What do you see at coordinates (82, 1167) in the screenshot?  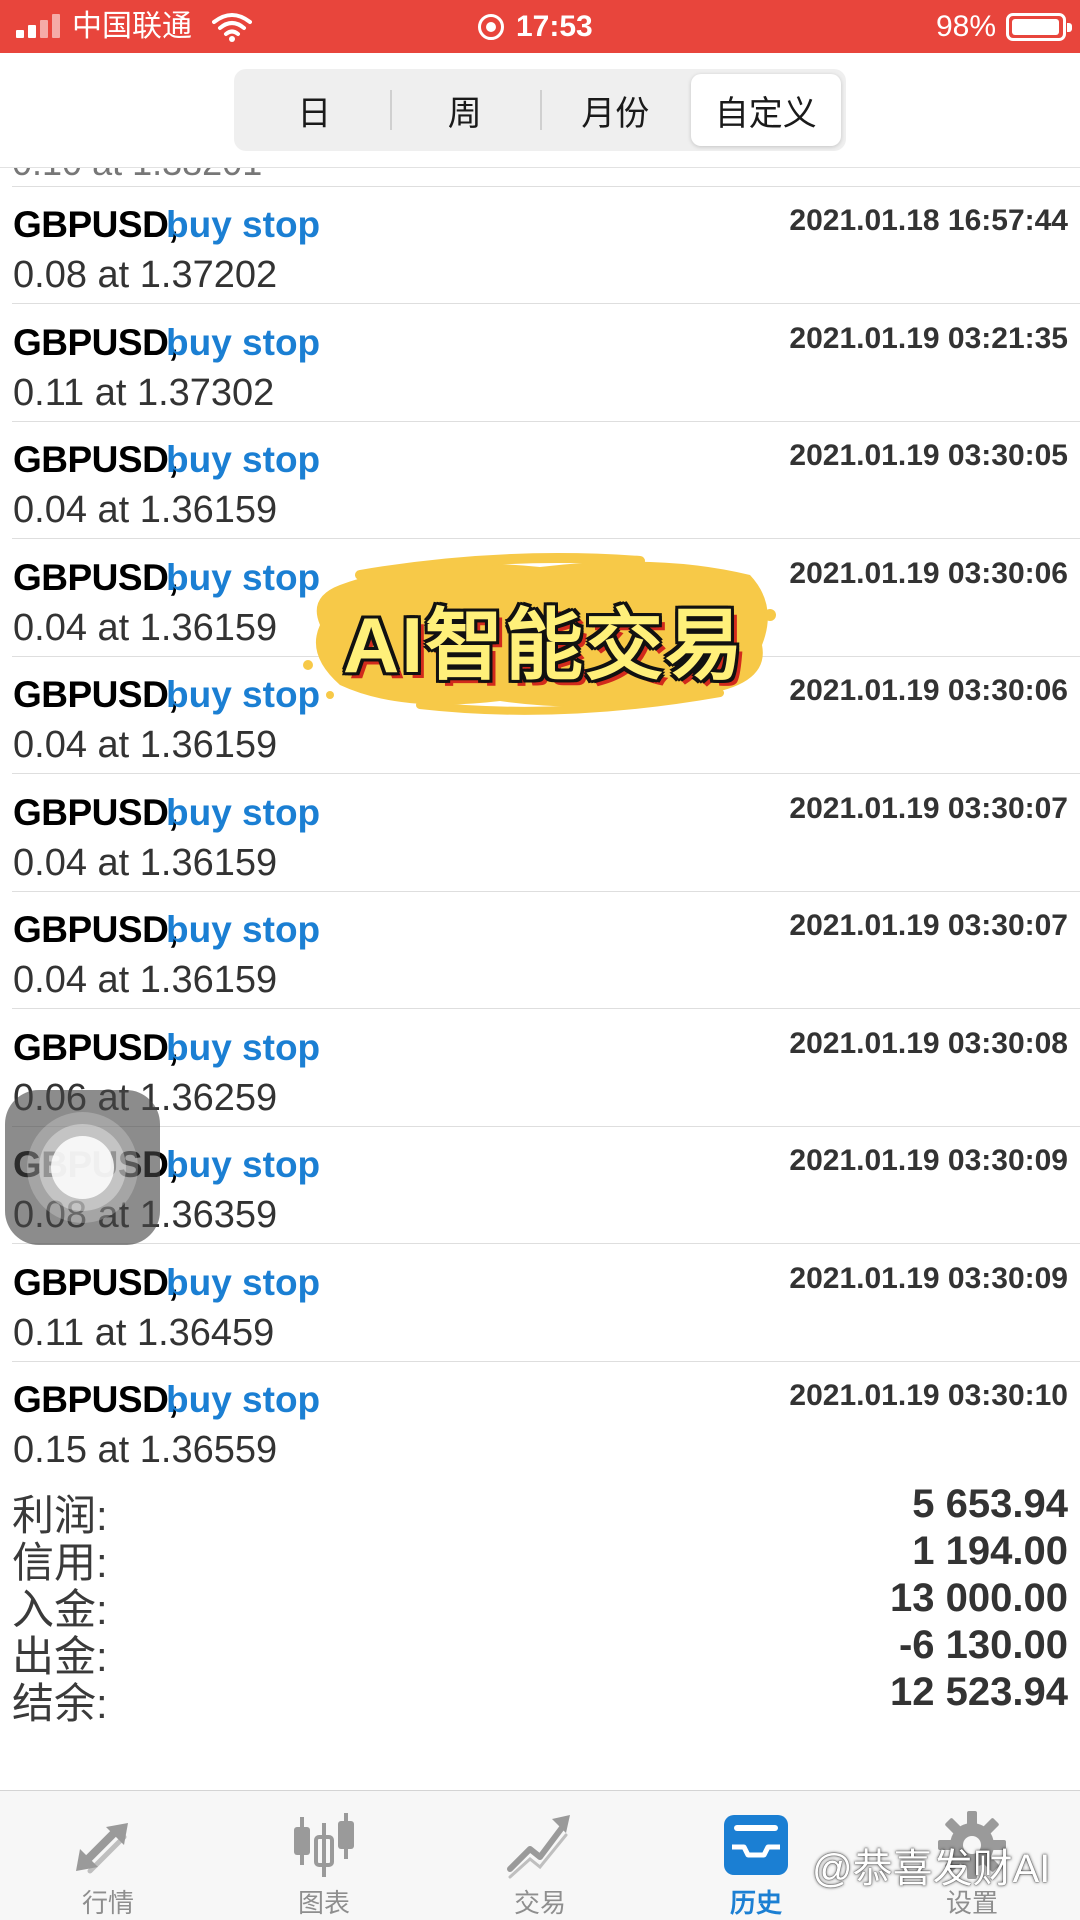 I see `assistive-touch-button` at bounding box center [82, 1167].